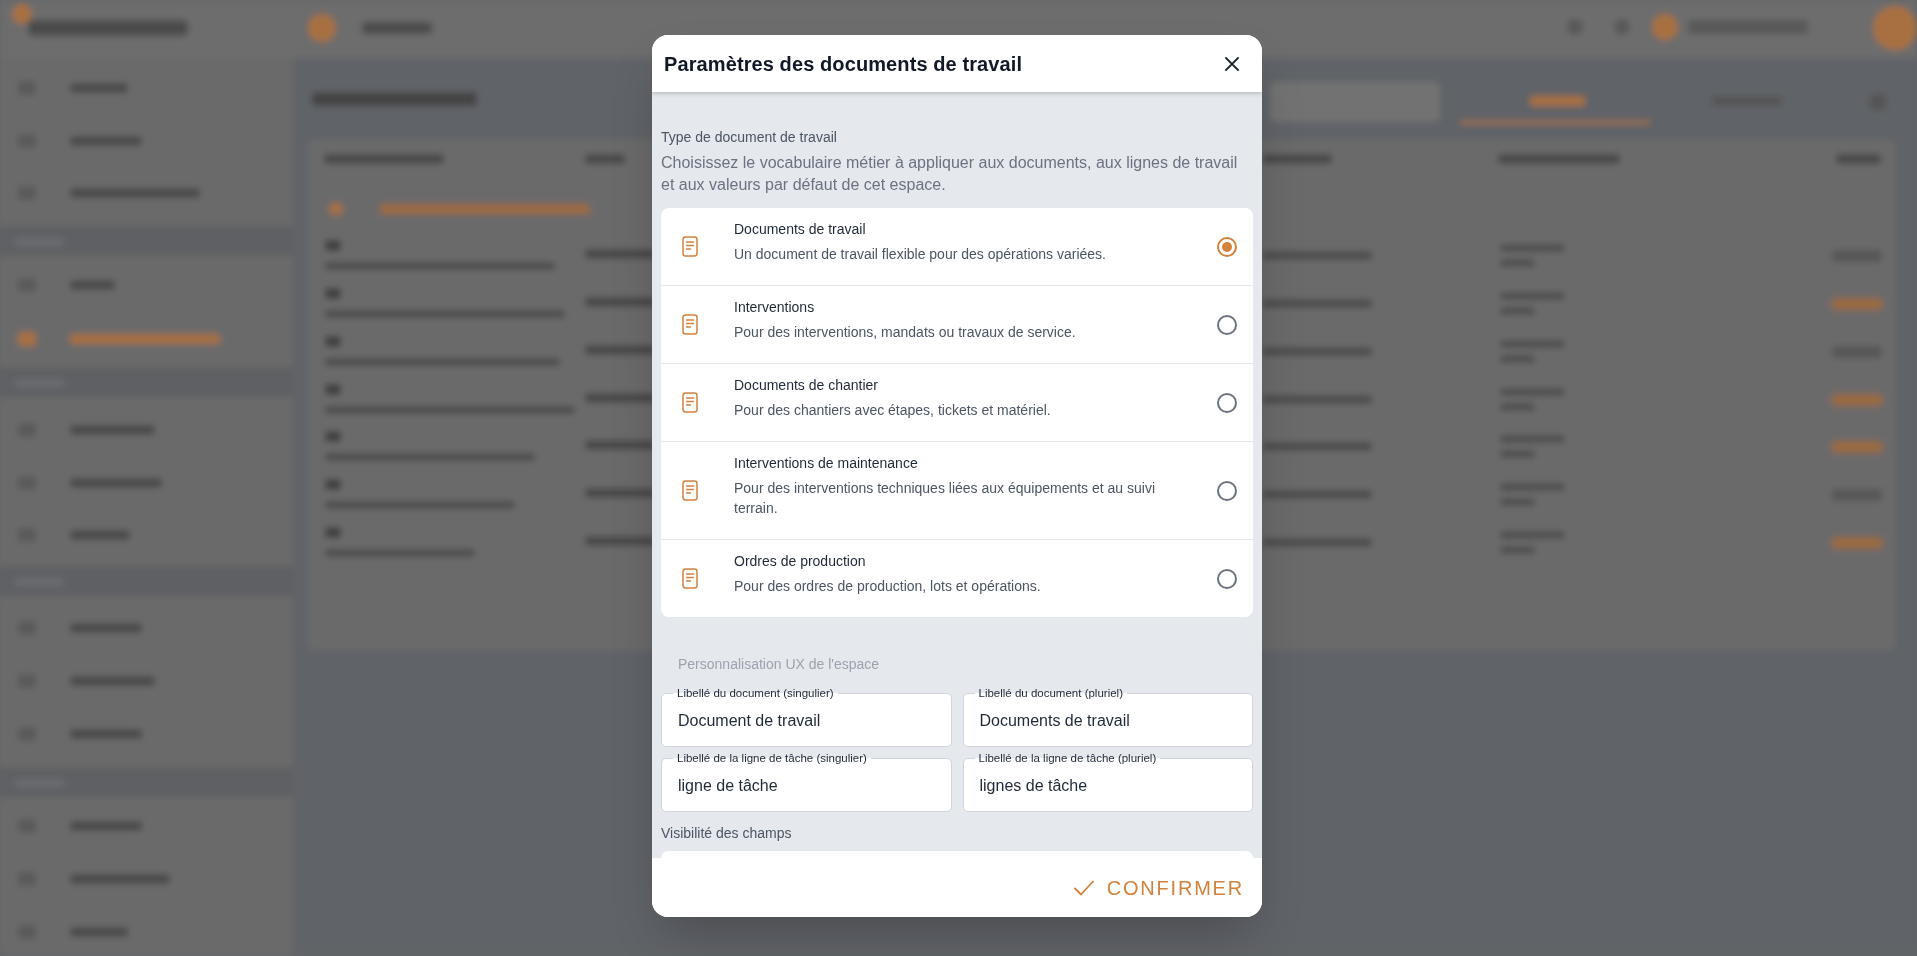 This screenshot has width=1917, height=956. Describe the element at coordinates (1083, 887) in the screenshot. I see `check-icon` at that location.